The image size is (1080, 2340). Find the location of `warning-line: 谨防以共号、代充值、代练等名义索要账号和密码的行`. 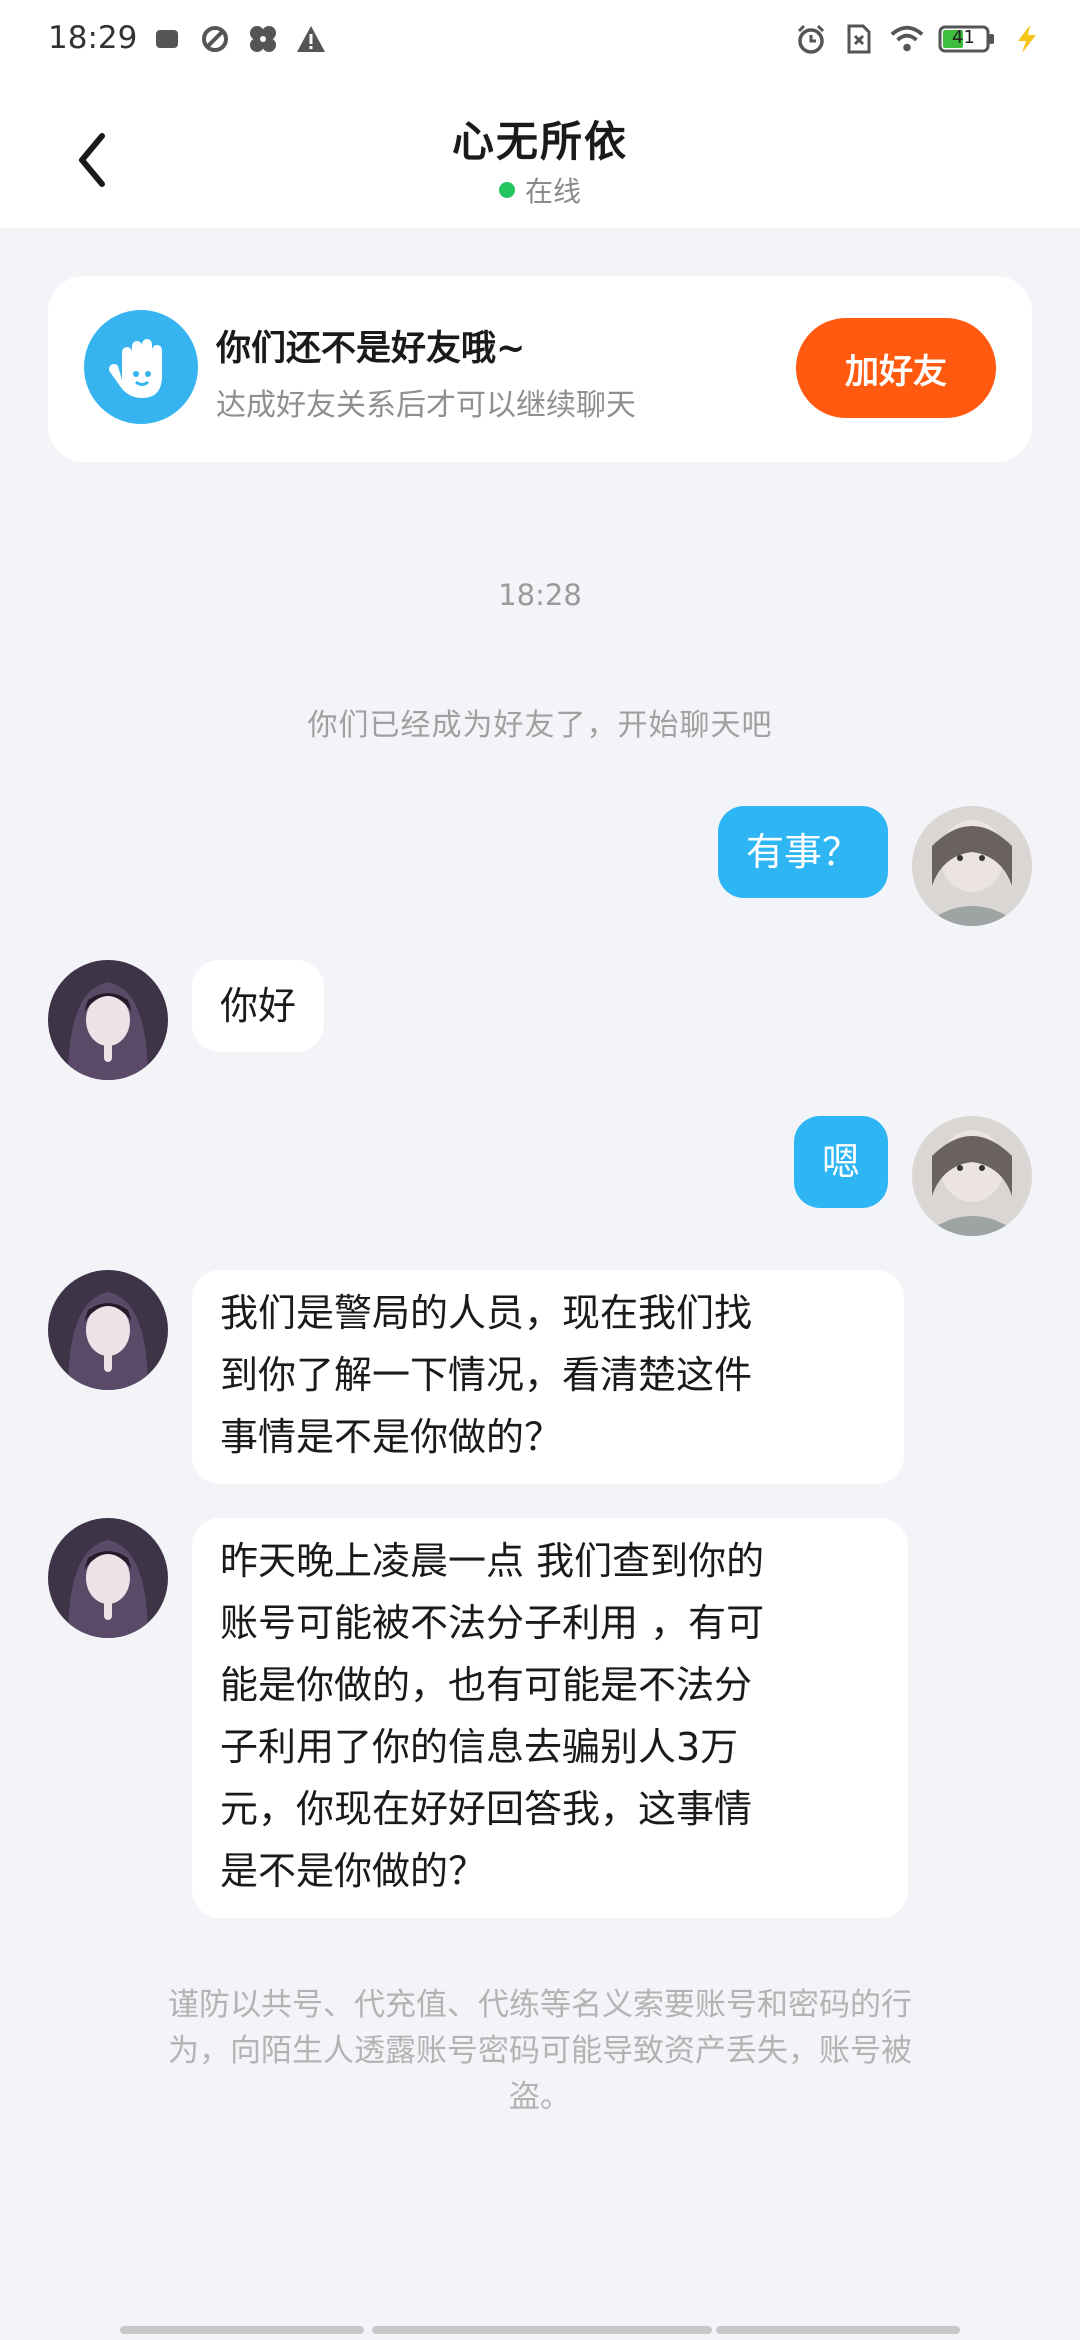

warning-line: 谨防以共号、代充值、代练等名义索要账号和密码的行 is located at coordinates (540, 2005).